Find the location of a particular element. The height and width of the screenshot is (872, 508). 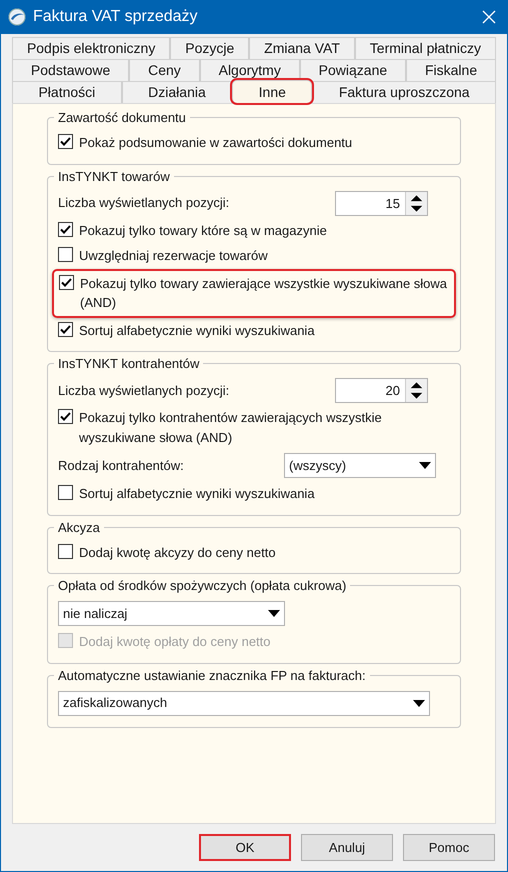

tab: Faktura uproszczona is located at coordinates (404, 92).